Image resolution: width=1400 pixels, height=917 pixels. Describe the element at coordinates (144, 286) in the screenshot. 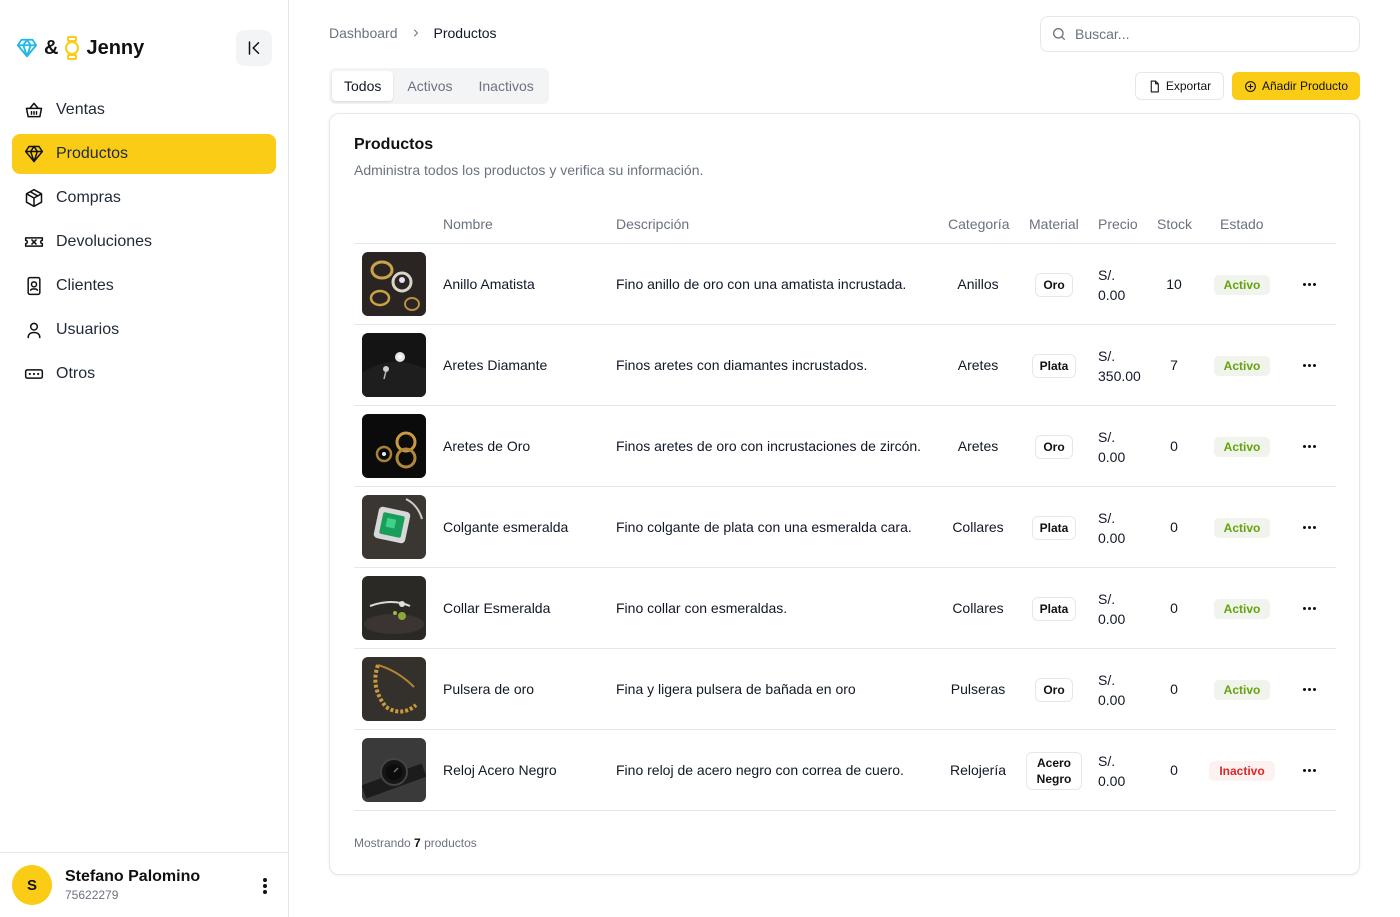

I see `sidebar-item-clientes: Clientes` at that location.